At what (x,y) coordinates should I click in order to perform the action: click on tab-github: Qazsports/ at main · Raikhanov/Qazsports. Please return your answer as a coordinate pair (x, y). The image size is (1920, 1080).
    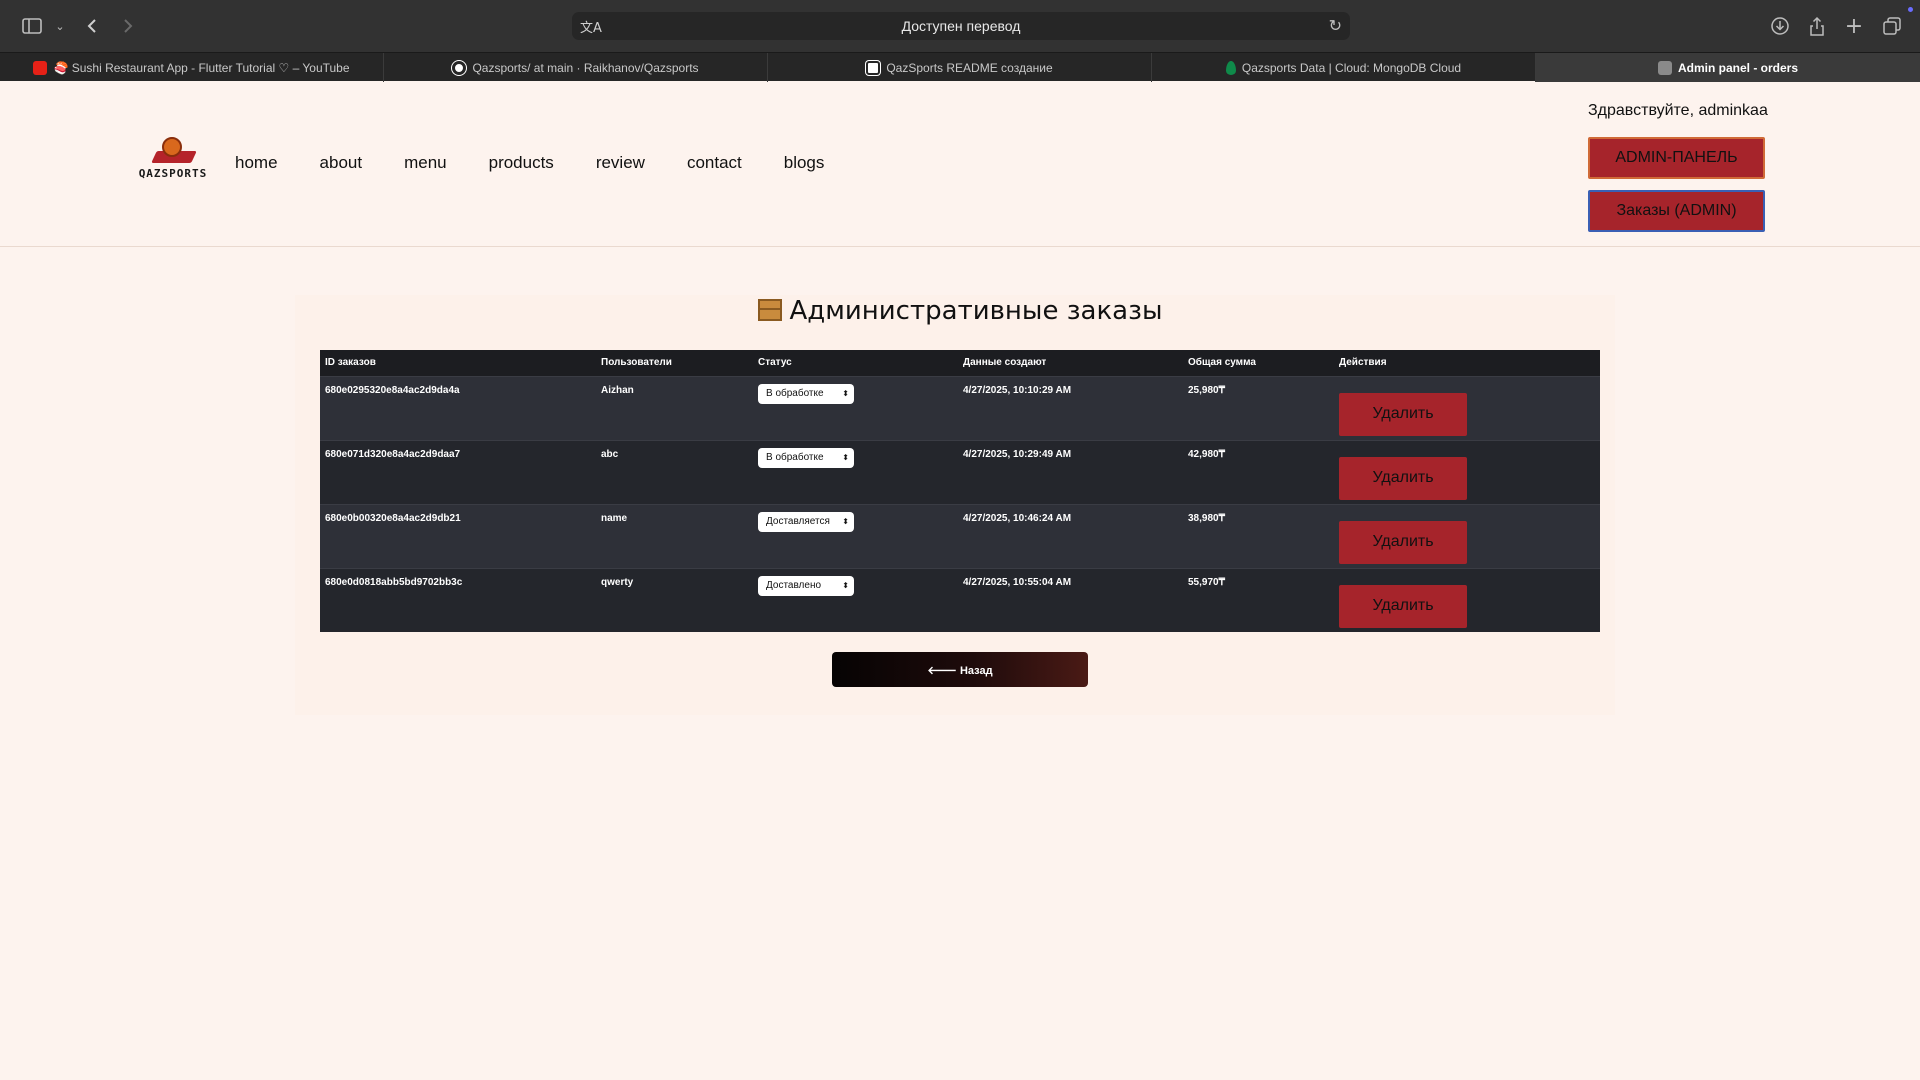
    Looking at the image, I should click on (576, 67).